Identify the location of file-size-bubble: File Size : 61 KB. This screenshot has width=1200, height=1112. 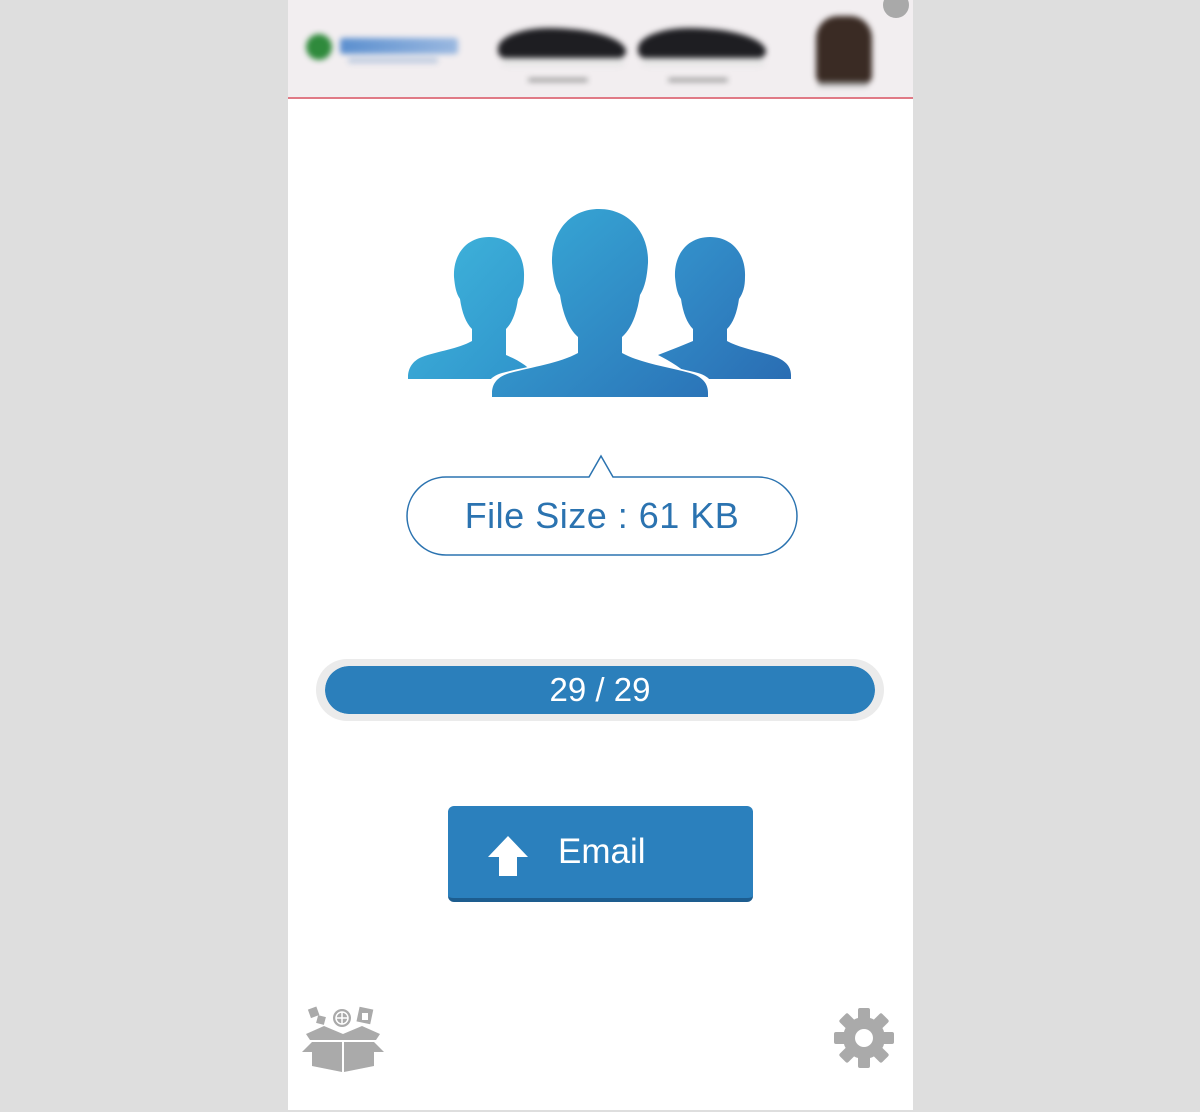
(602, 505).